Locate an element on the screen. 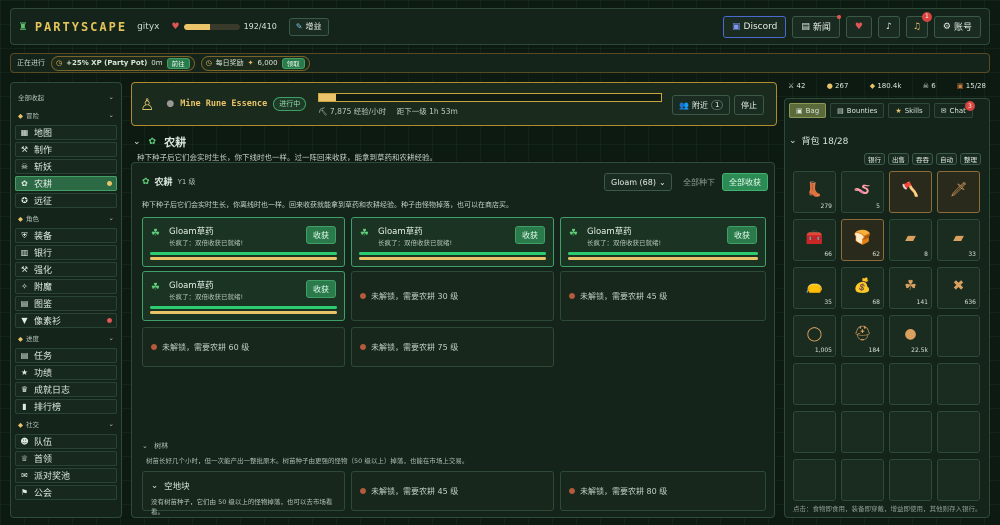  inventory-slot: ▰ 33 is located at coordinates (958, 240).